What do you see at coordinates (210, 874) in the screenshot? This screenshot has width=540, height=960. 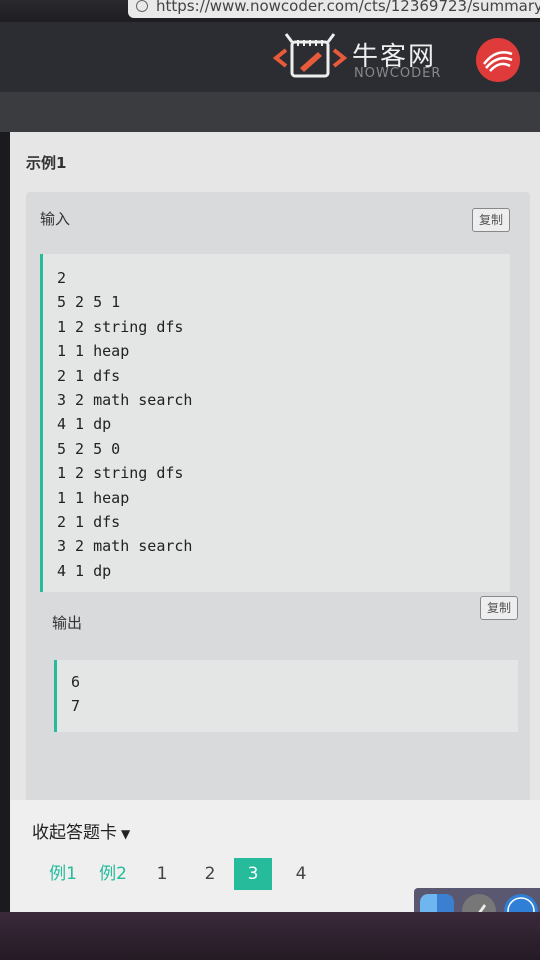 I see `pager-item: 2` at bounding box center [210, 874].